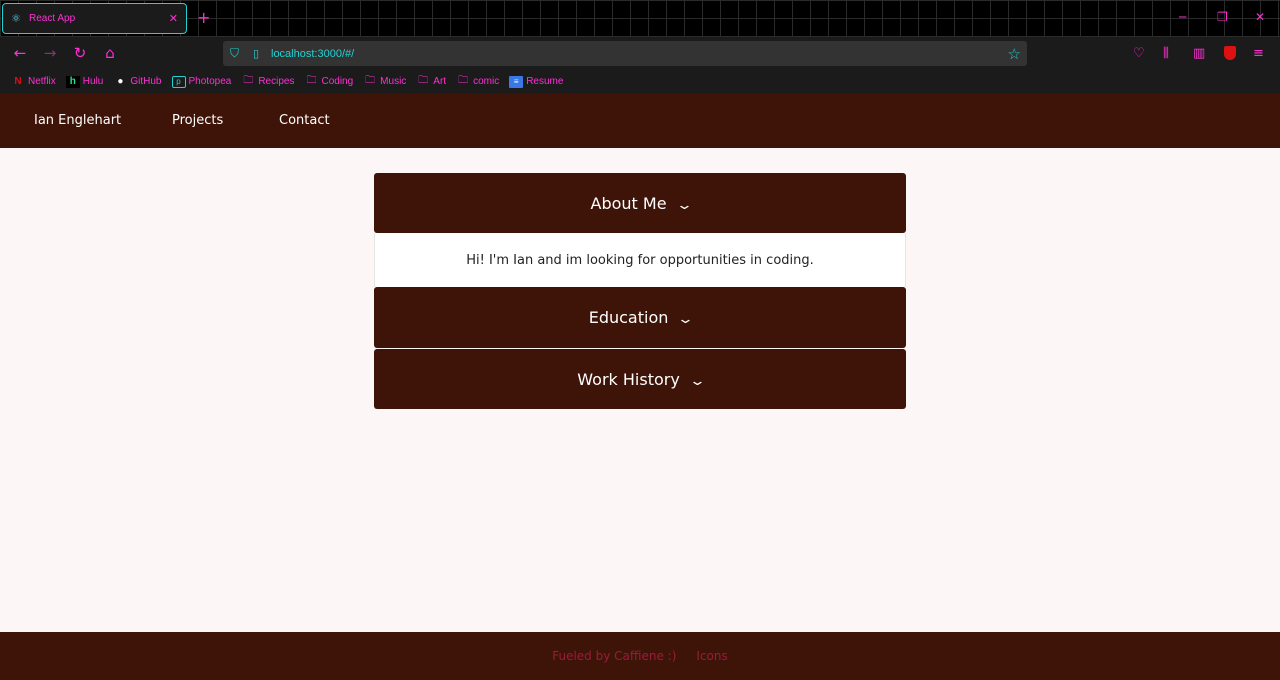 The height and width of the screenshot is (680, 1280). I want to click on close-tab-icon: ✕, so click(173, 18).